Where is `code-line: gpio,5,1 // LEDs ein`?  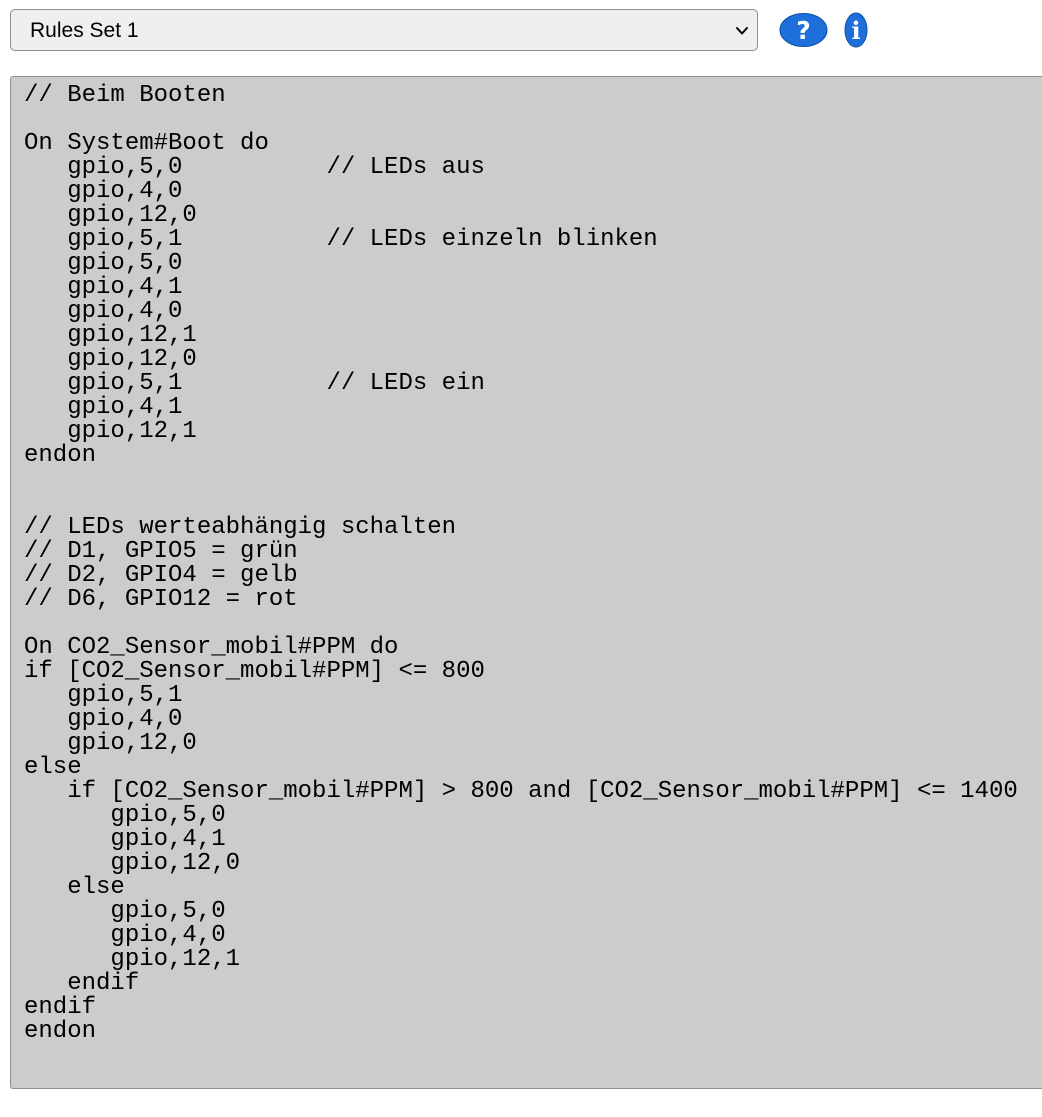
code-line: gpio,5,1 // LEDs ein is located at coordinates (254, 383).